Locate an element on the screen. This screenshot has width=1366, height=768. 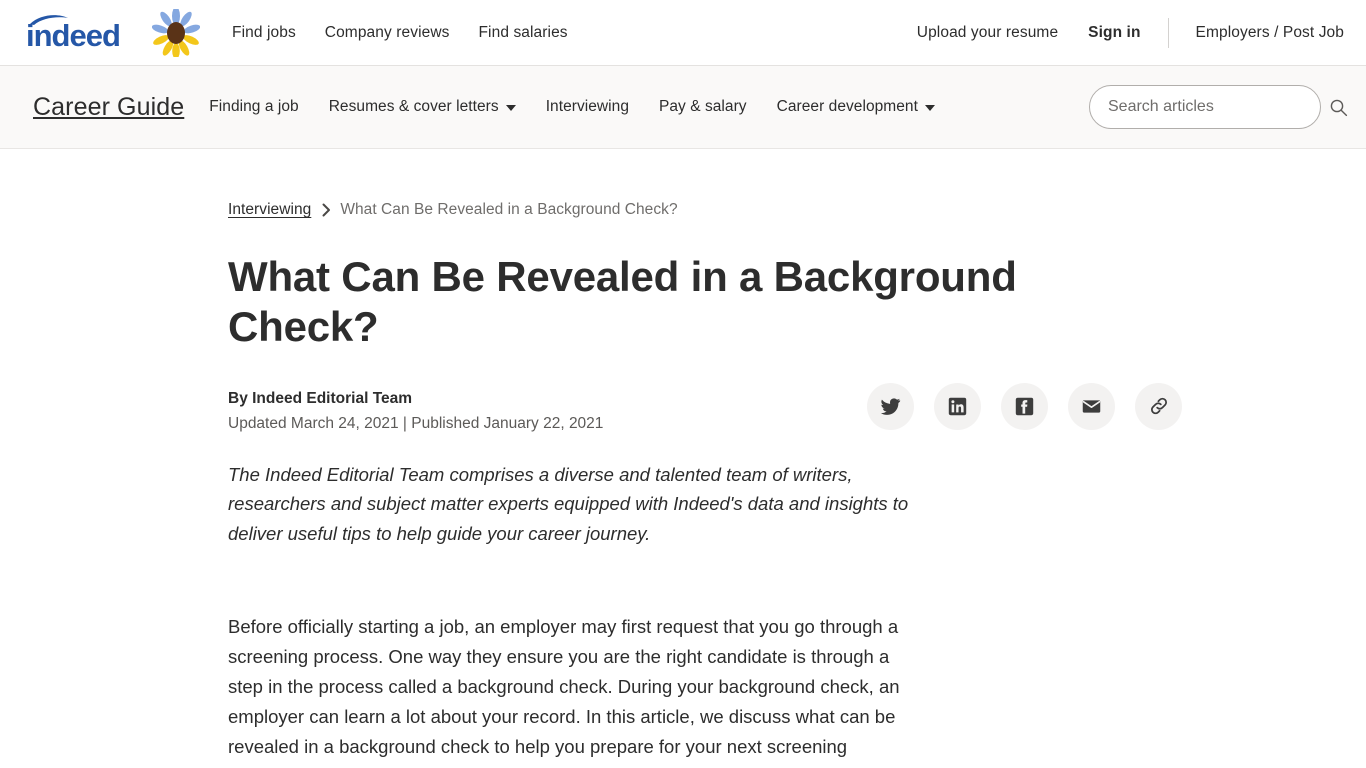
byline-author: By Indeed Editorial Team is located at coordinates (320, 398).